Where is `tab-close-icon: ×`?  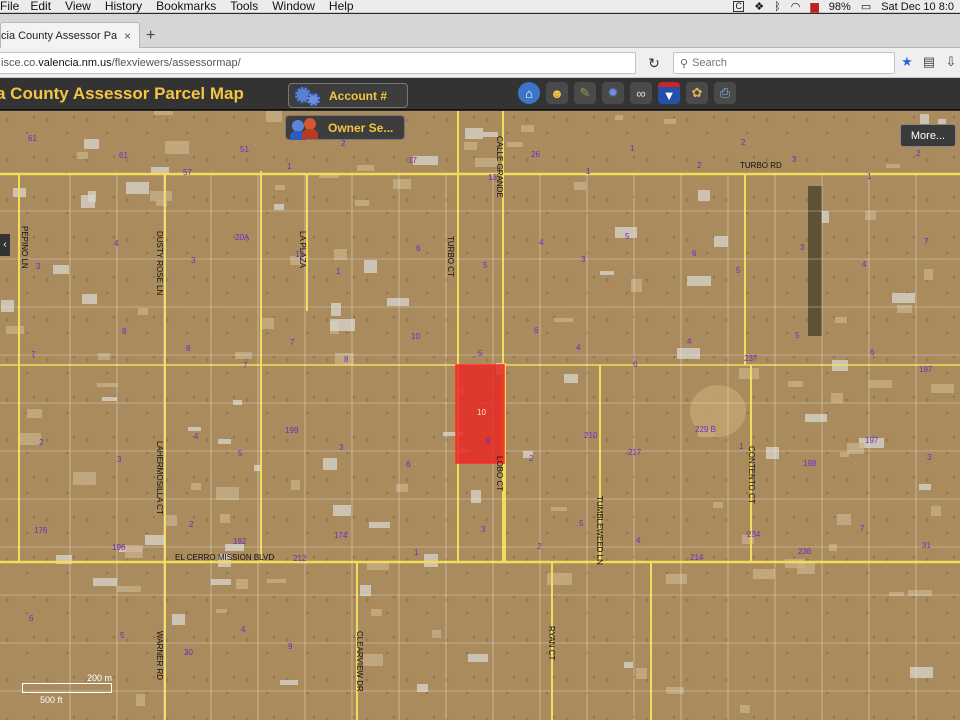 tab-close-icon: × is located at coordinates (127, 36).